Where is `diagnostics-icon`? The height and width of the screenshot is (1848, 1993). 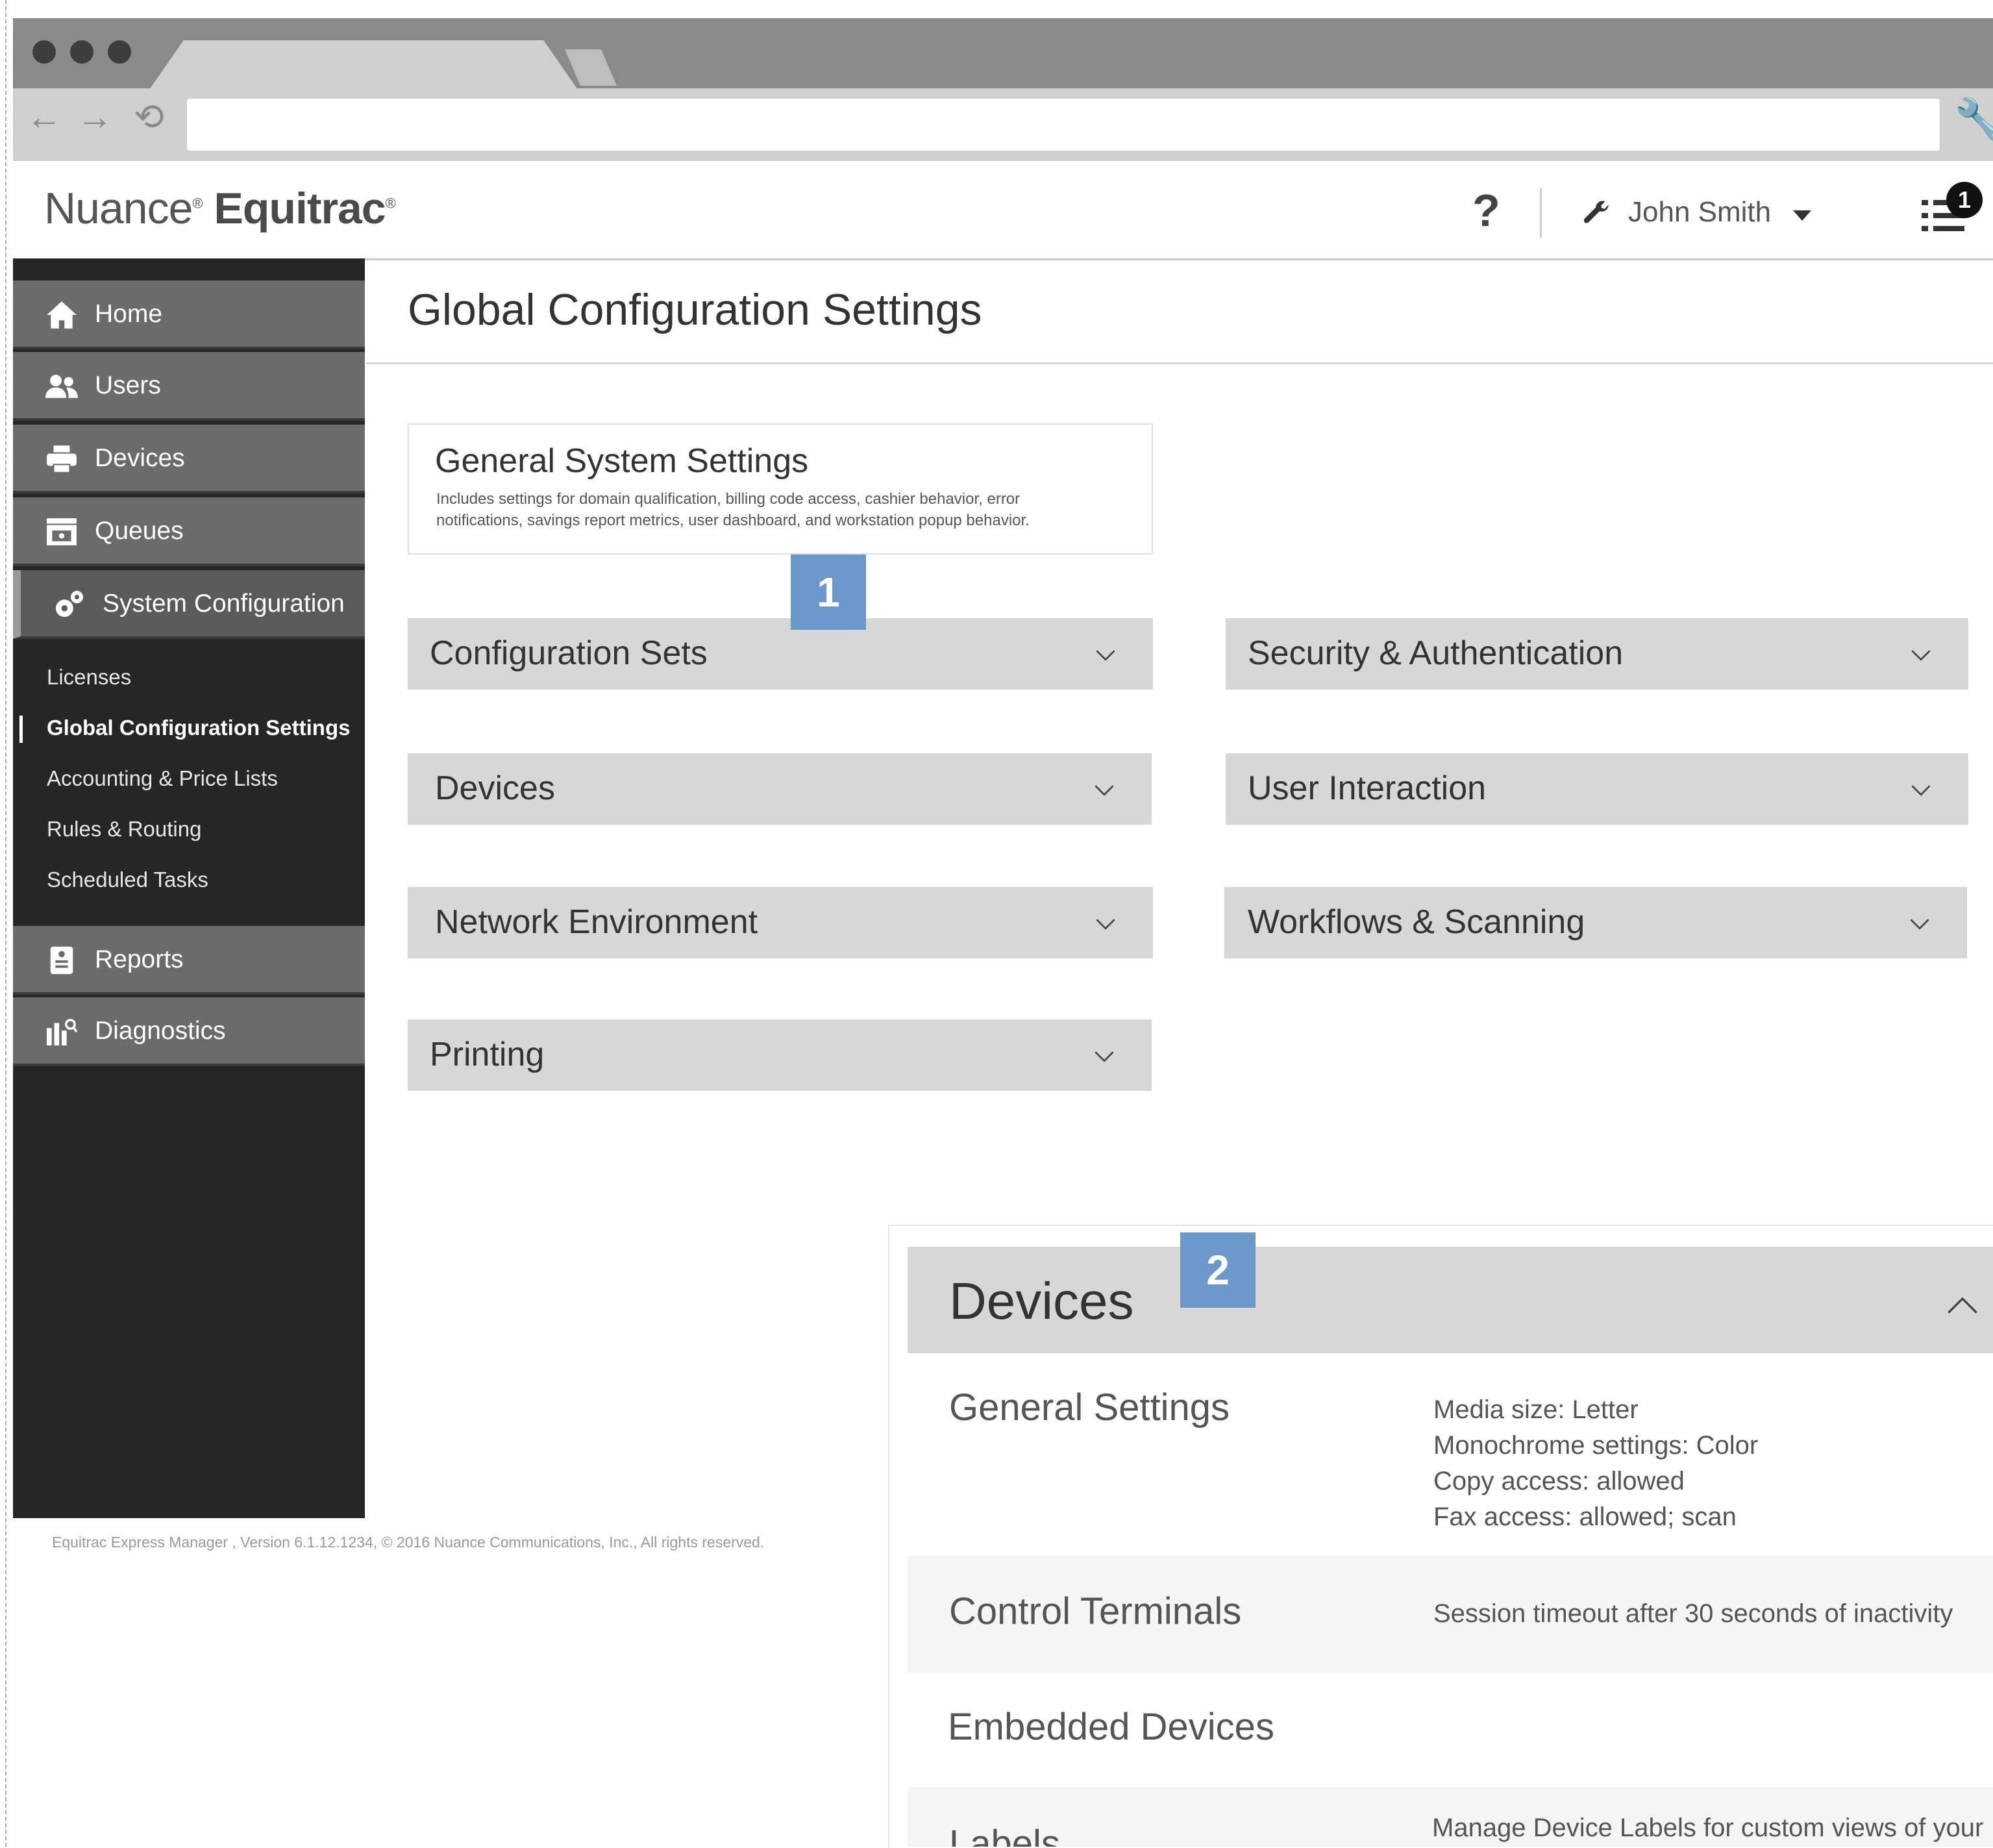 diagnostics-icon is located at coordinates (62, 1032).